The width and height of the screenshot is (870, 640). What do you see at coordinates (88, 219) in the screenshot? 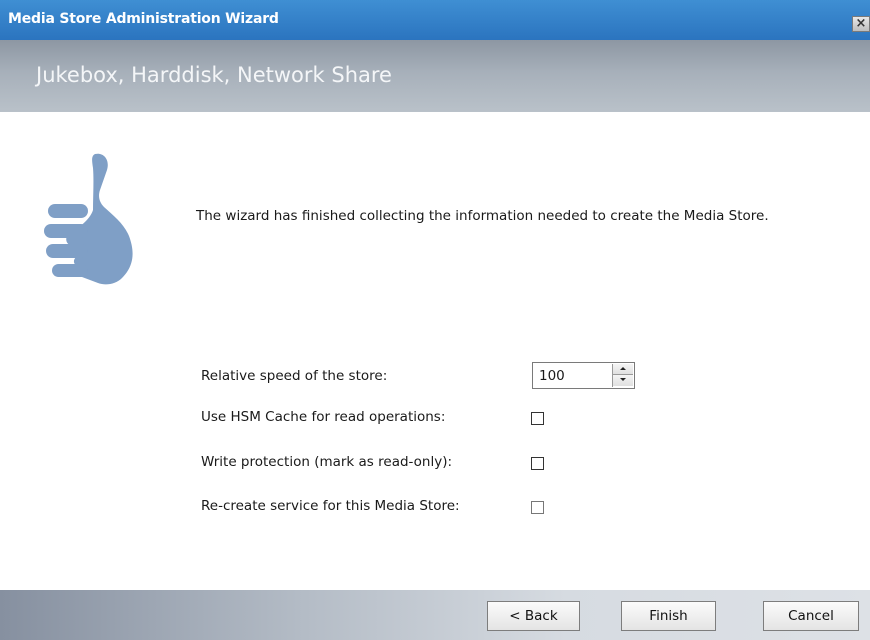
I see `thumbs-up-icon` at bounding box center [88, 219].